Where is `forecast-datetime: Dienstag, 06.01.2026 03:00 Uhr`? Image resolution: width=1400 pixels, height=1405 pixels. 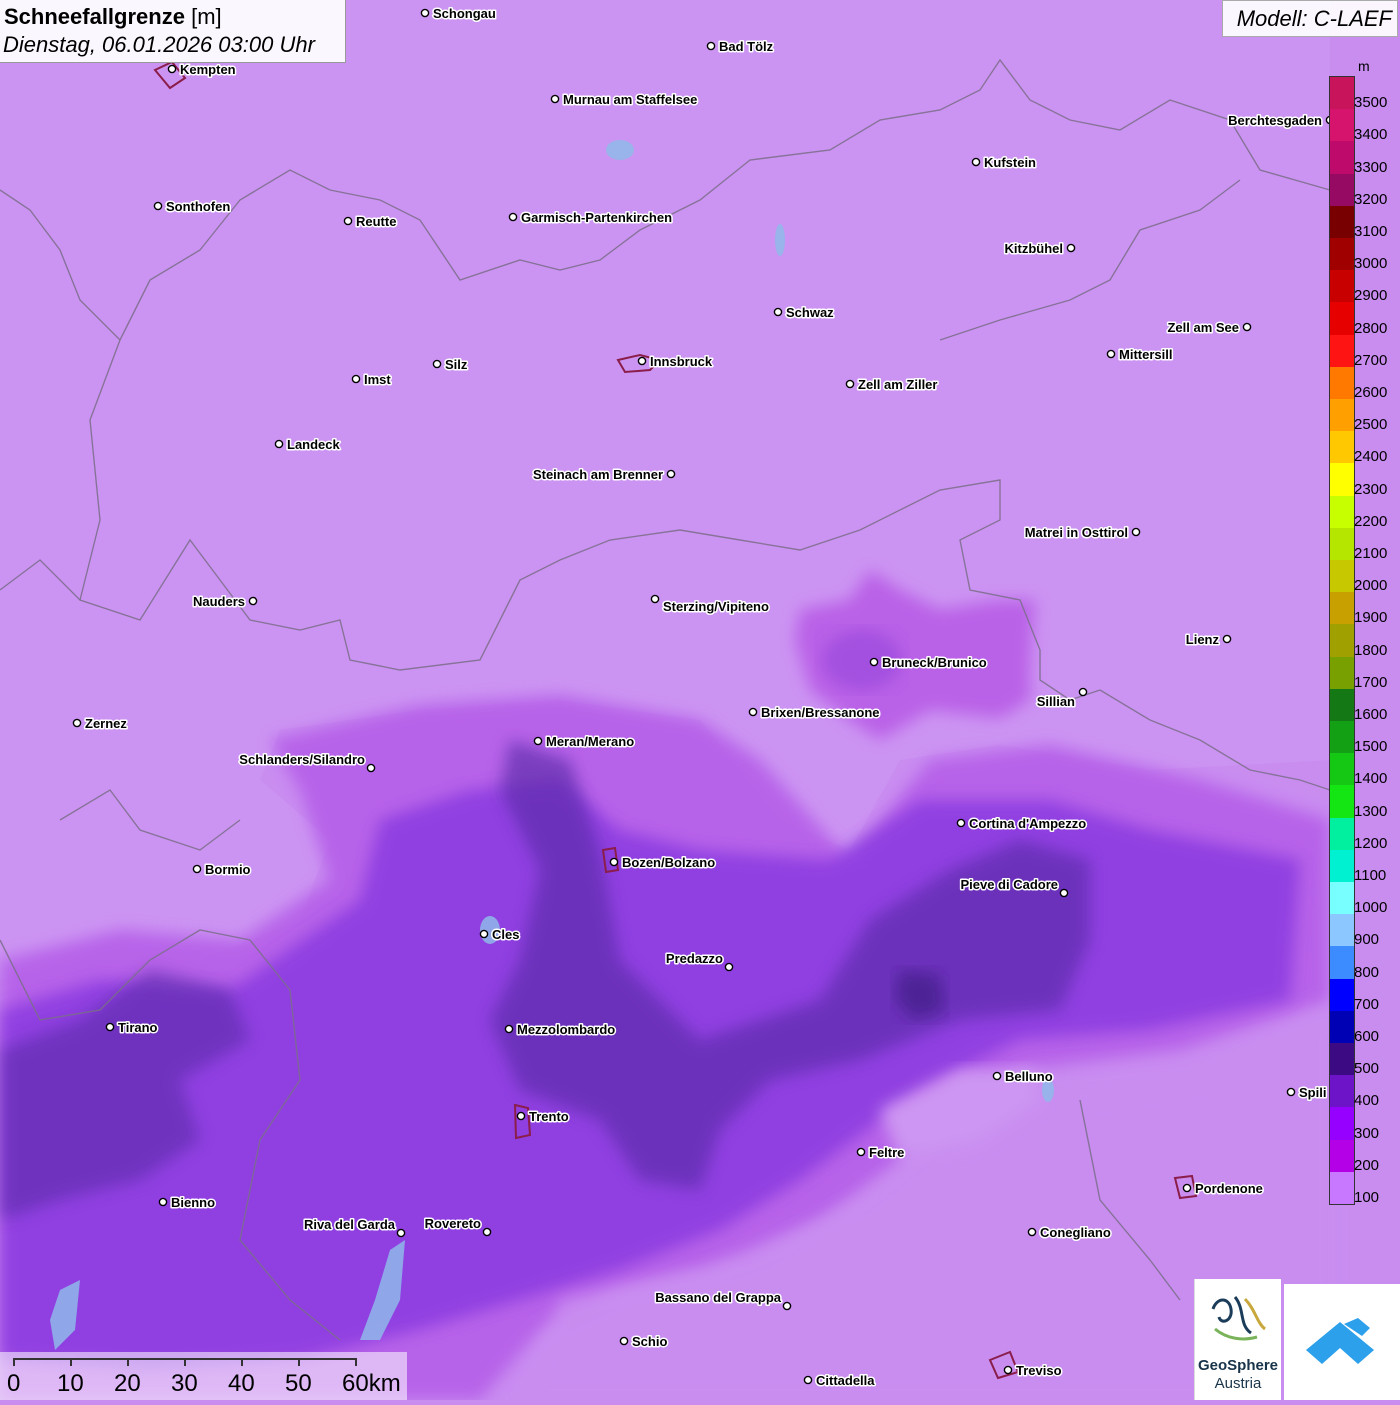 forecast-datetime: Dienstag, 06.01.2026 03:00 Uhr is located at coordinates (159, 44).